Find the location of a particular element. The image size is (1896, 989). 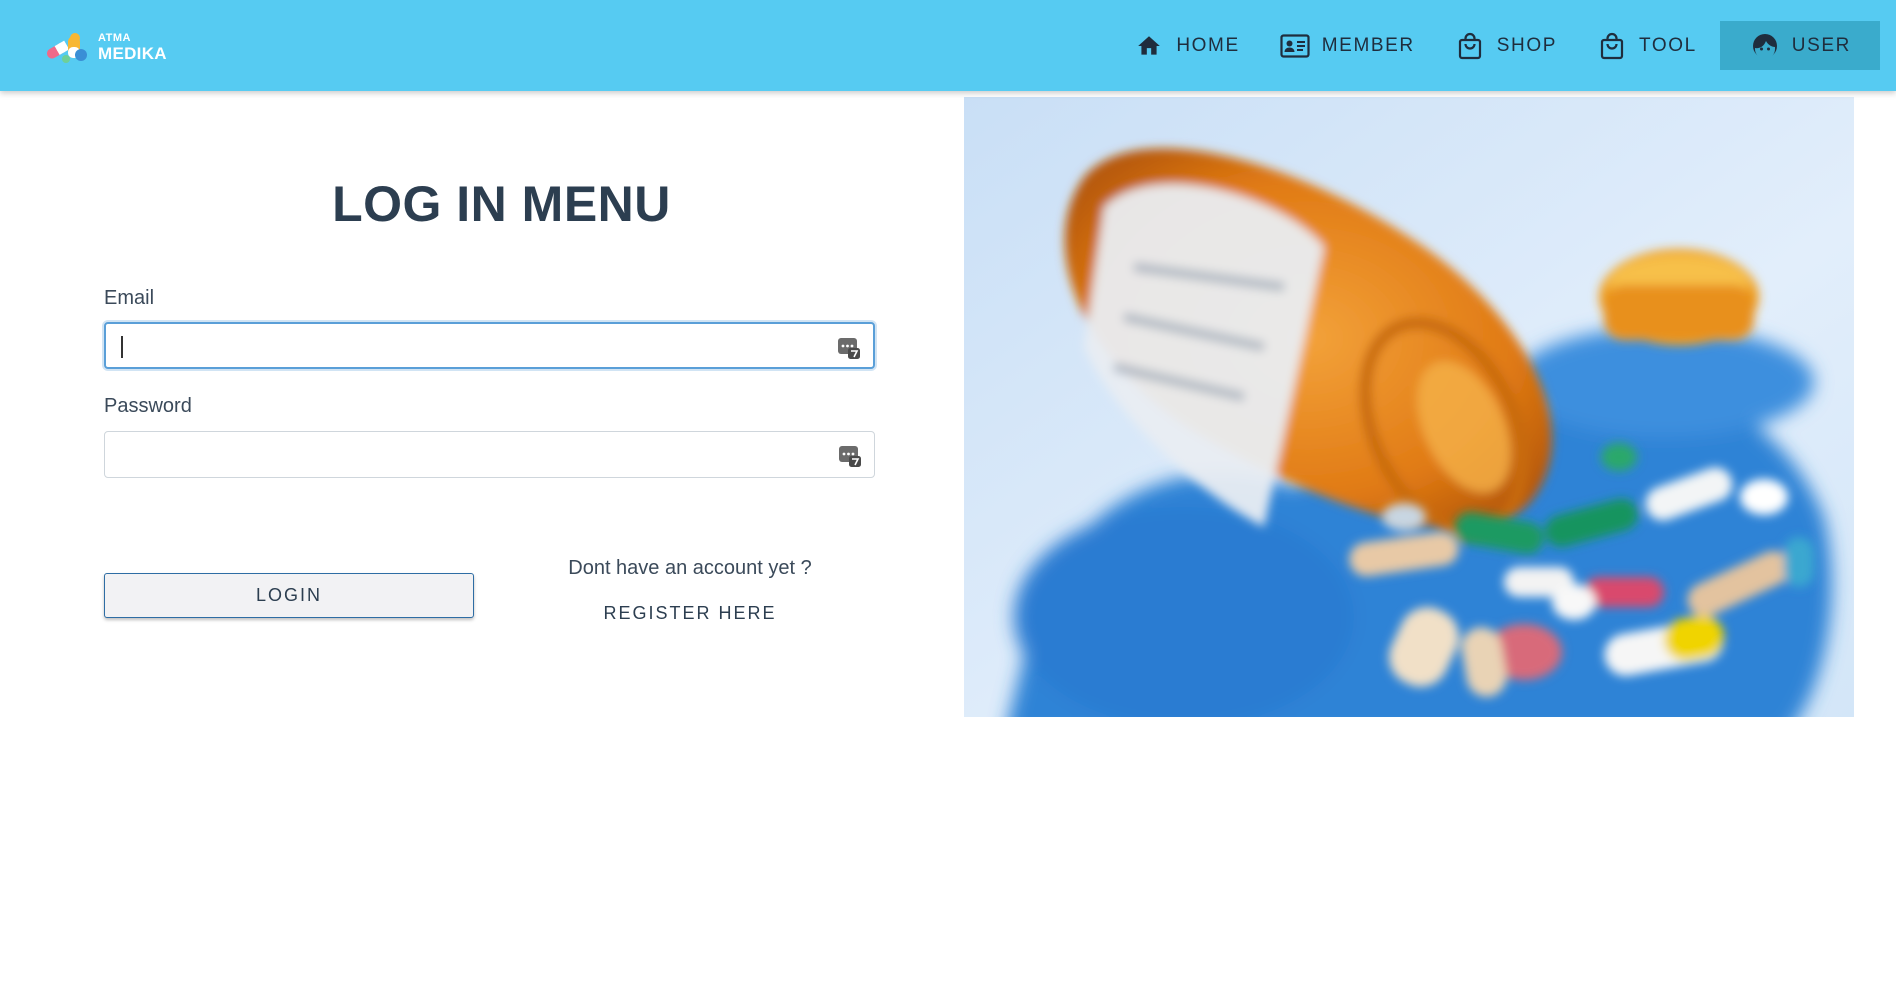

nav-tool: TOOL is located at coordinates (1647, 45).